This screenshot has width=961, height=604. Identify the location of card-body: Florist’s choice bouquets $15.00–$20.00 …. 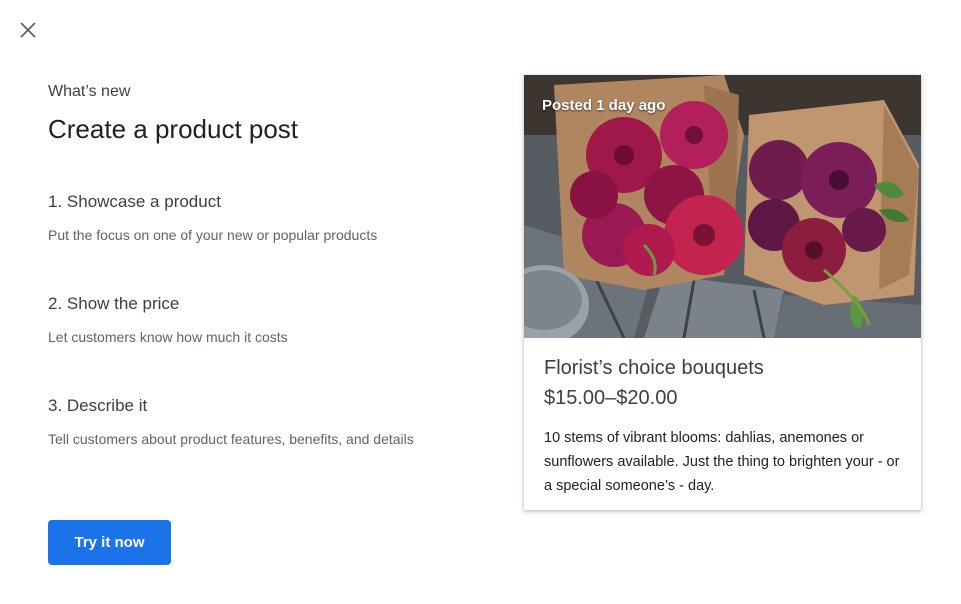
(722, 418).